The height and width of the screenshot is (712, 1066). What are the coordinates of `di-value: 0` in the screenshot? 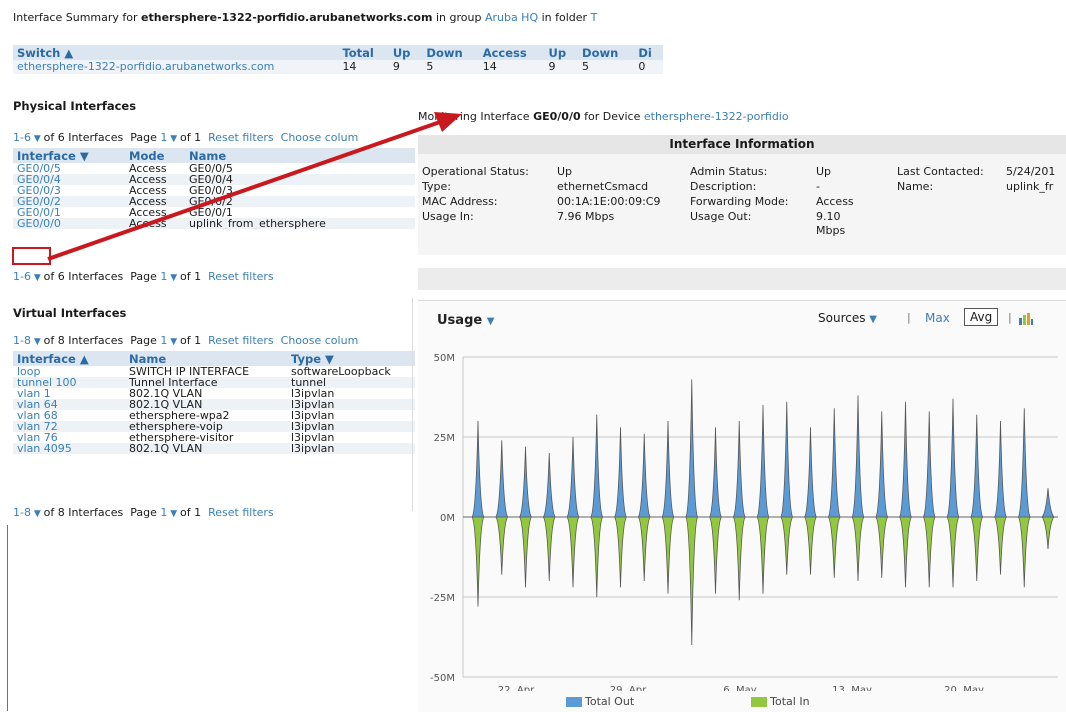 It's located at (648, 67).